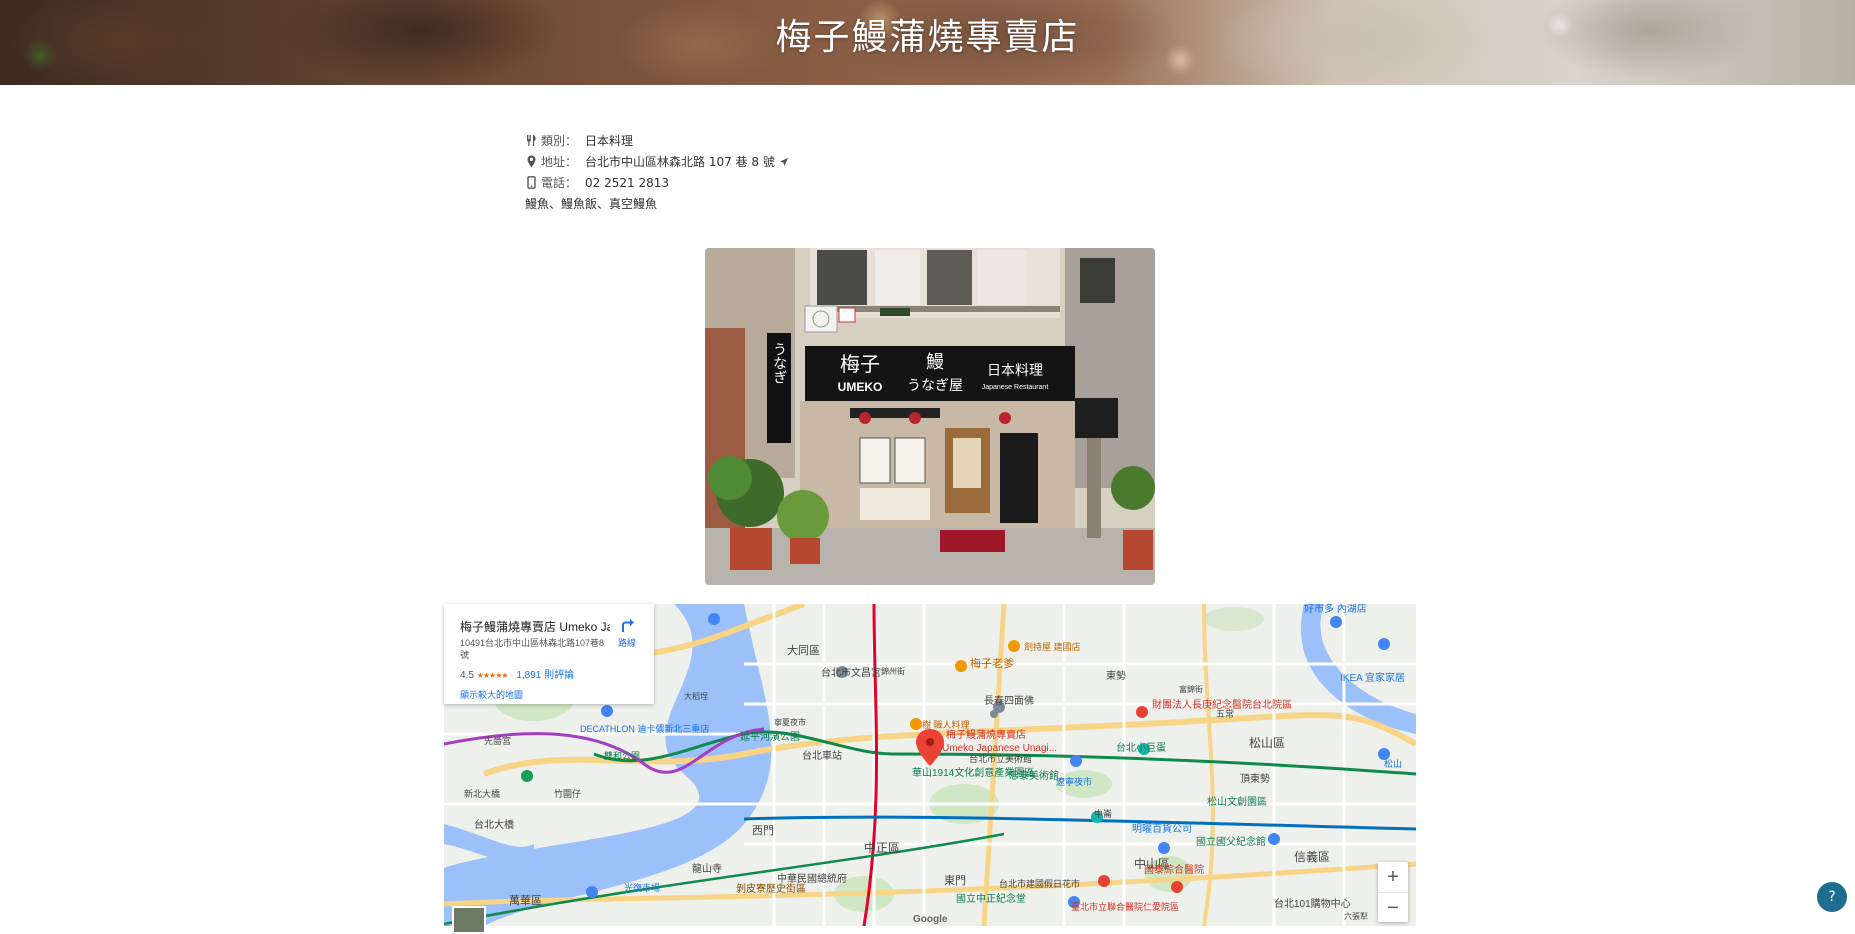  What do you see at coordinates (1162, 828) in the screenshot?
I see `map-label-mingyao: 明曜百貨公司` at bounding box center [1162, 828].